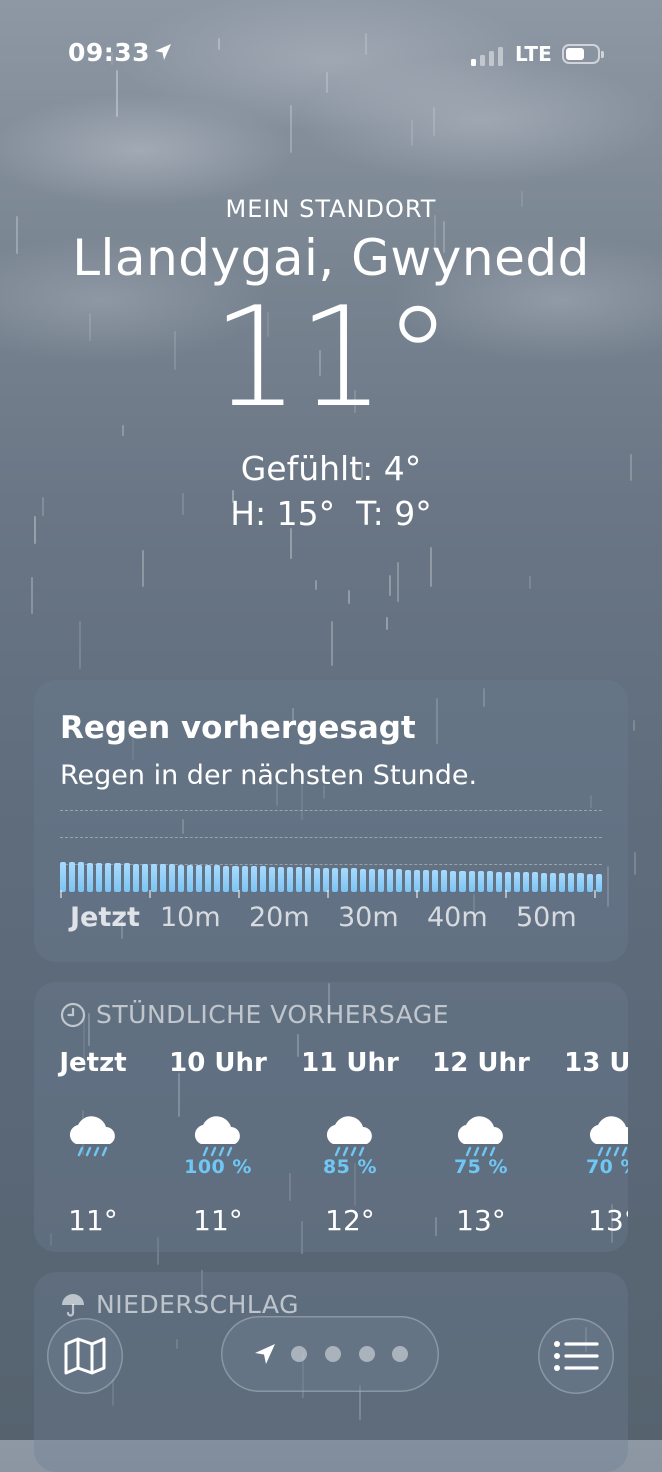  I want to click on minute-labels: Jetzt 10m 20m 30m 40m 50m, so click(331, 919).